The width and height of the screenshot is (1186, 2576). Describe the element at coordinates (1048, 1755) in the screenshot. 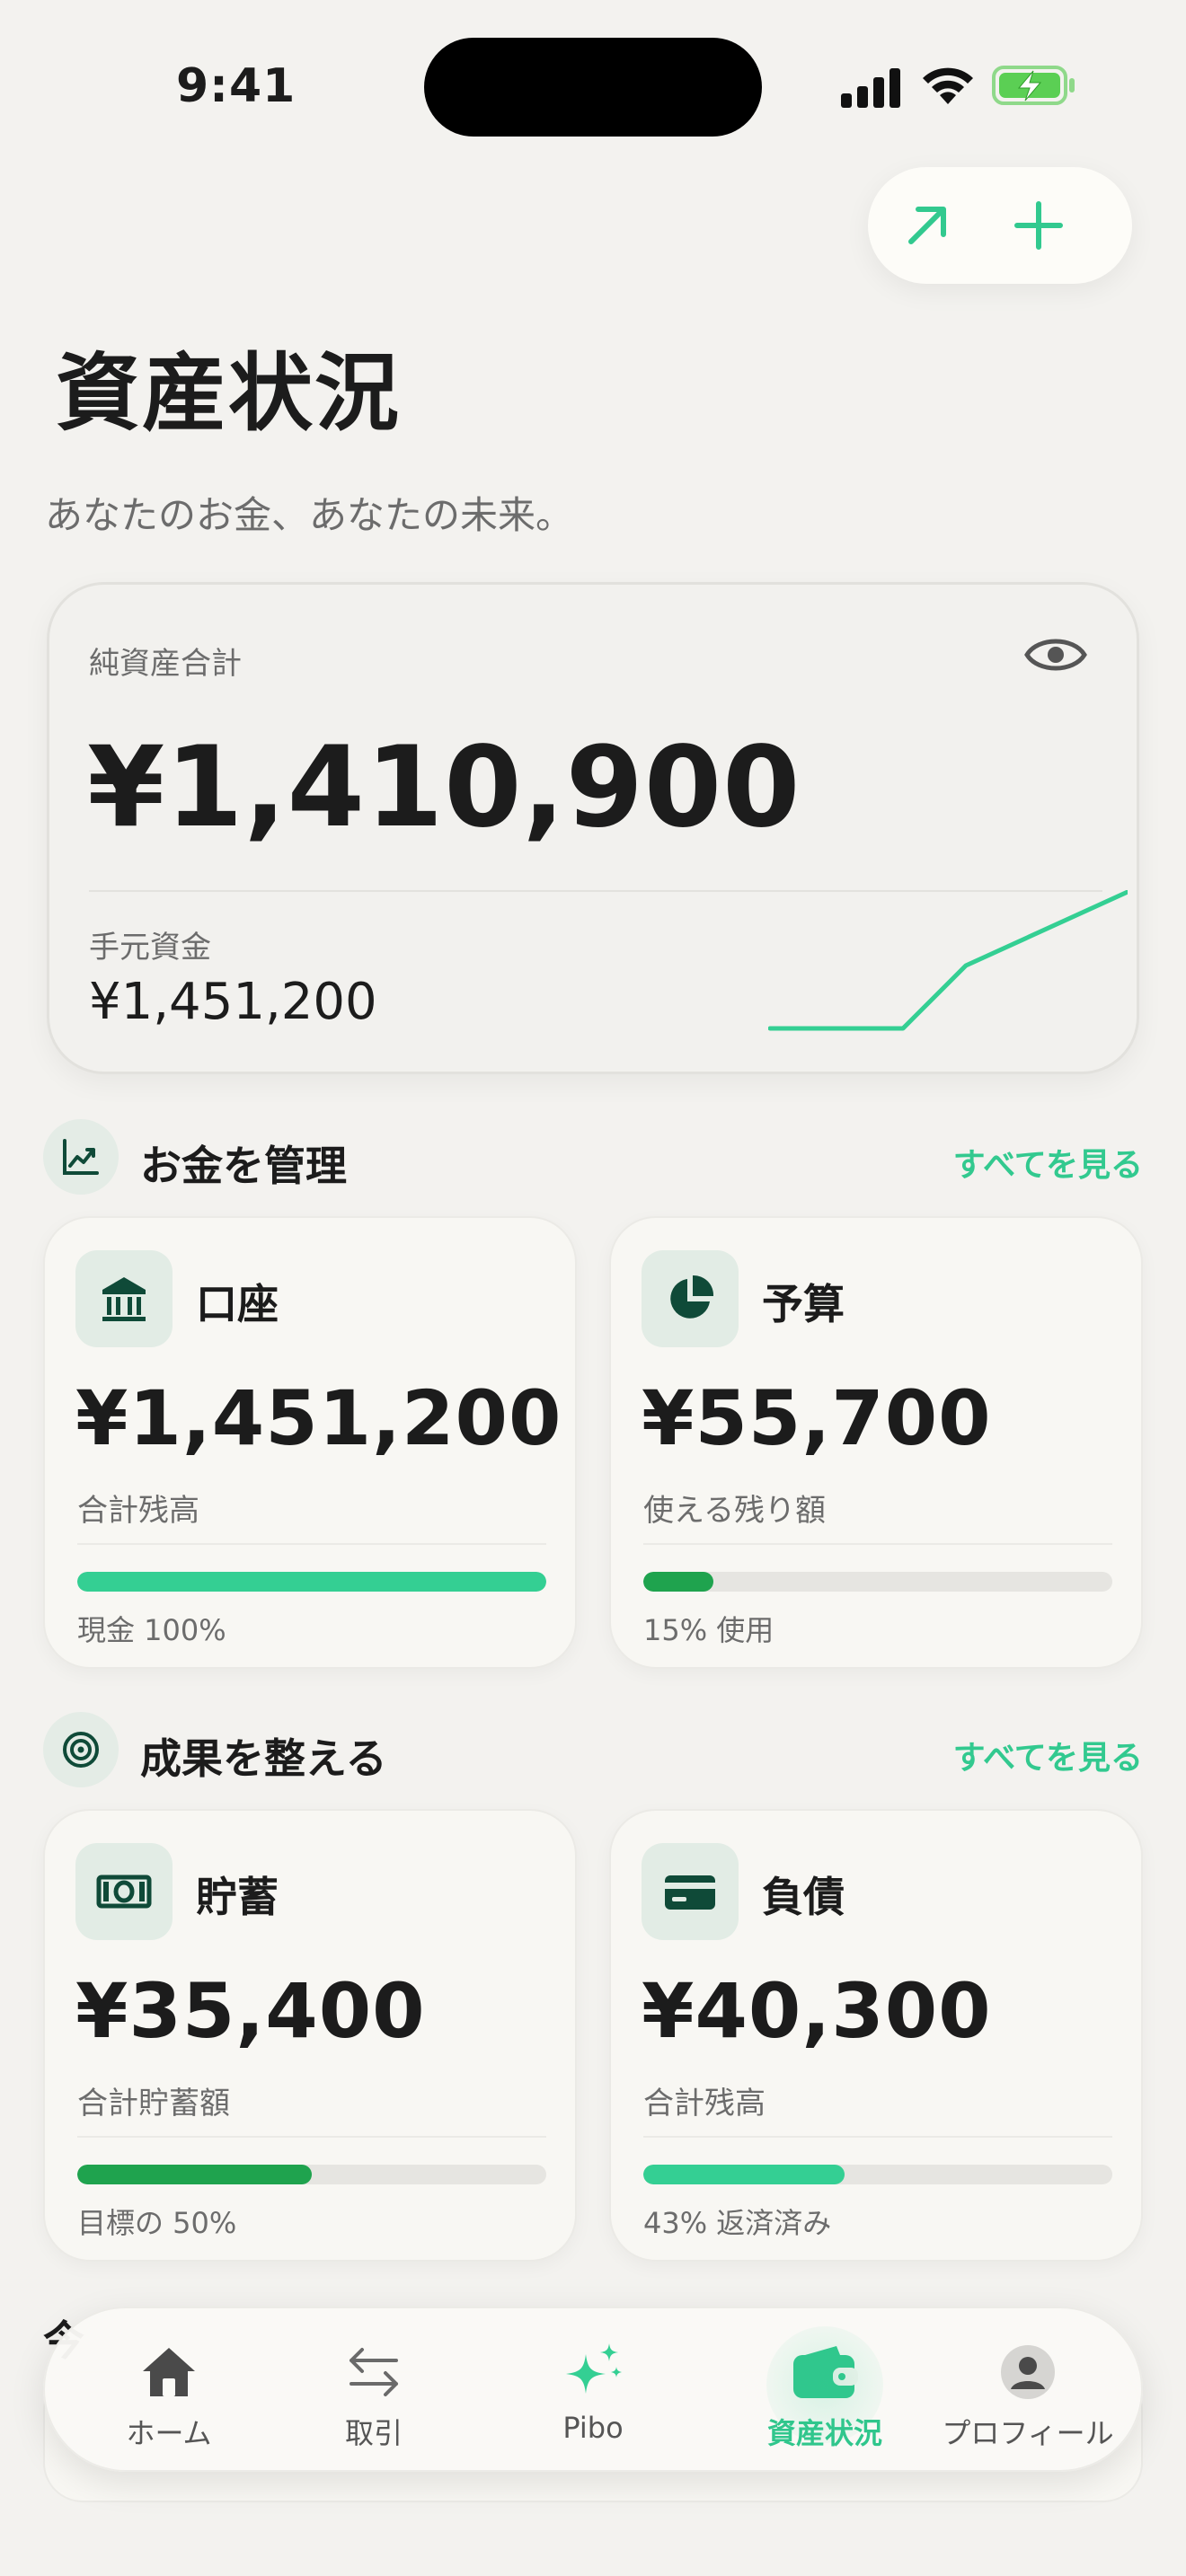

I see `see-all-goals-link: すべてを見る` at that location.